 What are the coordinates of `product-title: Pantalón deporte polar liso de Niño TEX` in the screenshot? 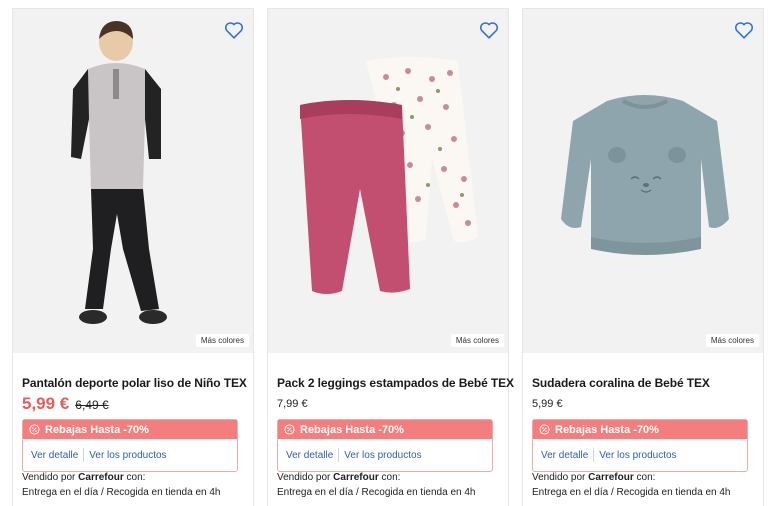 It's located at (134, 383).